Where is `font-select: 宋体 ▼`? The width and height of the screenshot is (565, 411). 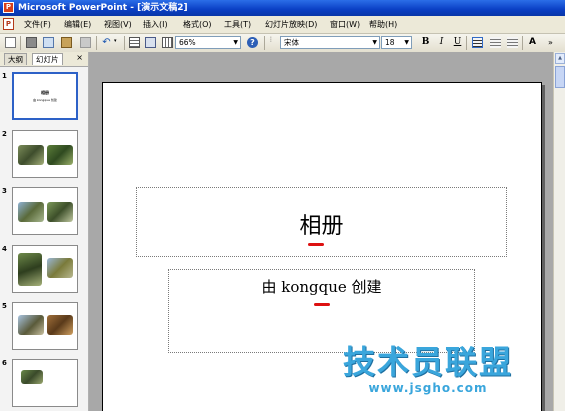 font-select: 宋体 ▼ is located at coordinates (330, 42).